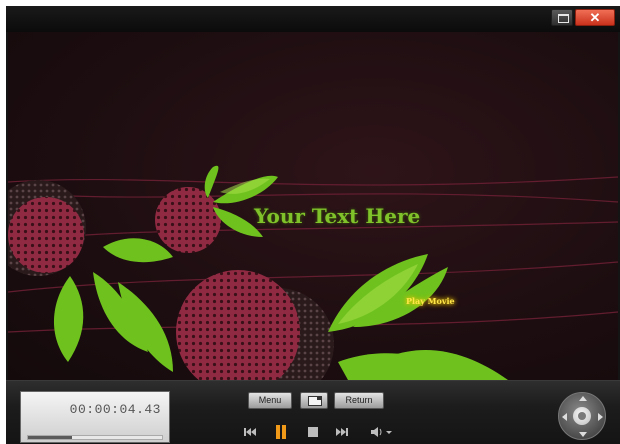  I want to click on volume-icon, so click(382, 432).